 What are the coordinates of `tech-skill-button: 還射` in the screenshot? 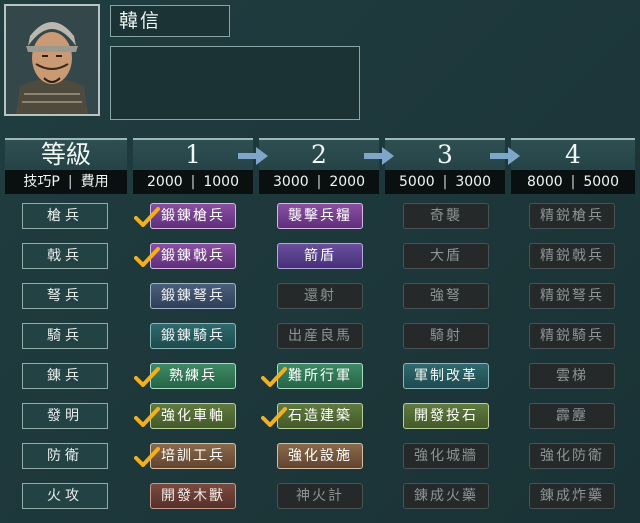 It's located at (320, 296).